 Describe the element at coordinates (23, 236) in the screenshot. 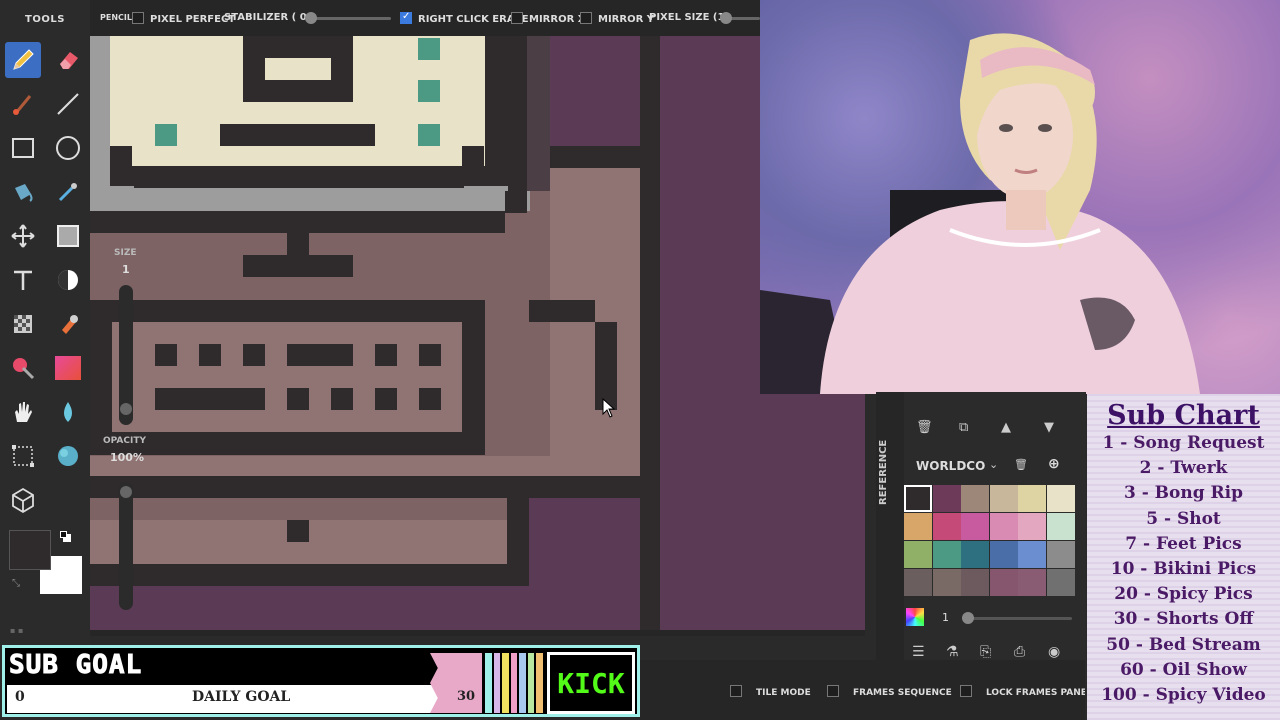

I see `move-tool` at that location.